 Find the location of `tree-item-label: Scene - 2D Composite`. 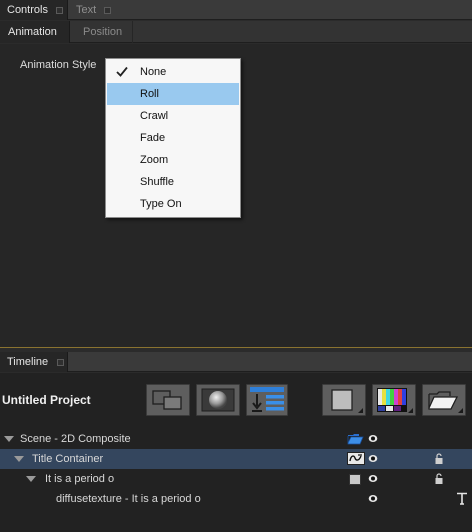

tree-item-label: Scene - 2D Composite is located at coordinates (75, 439).